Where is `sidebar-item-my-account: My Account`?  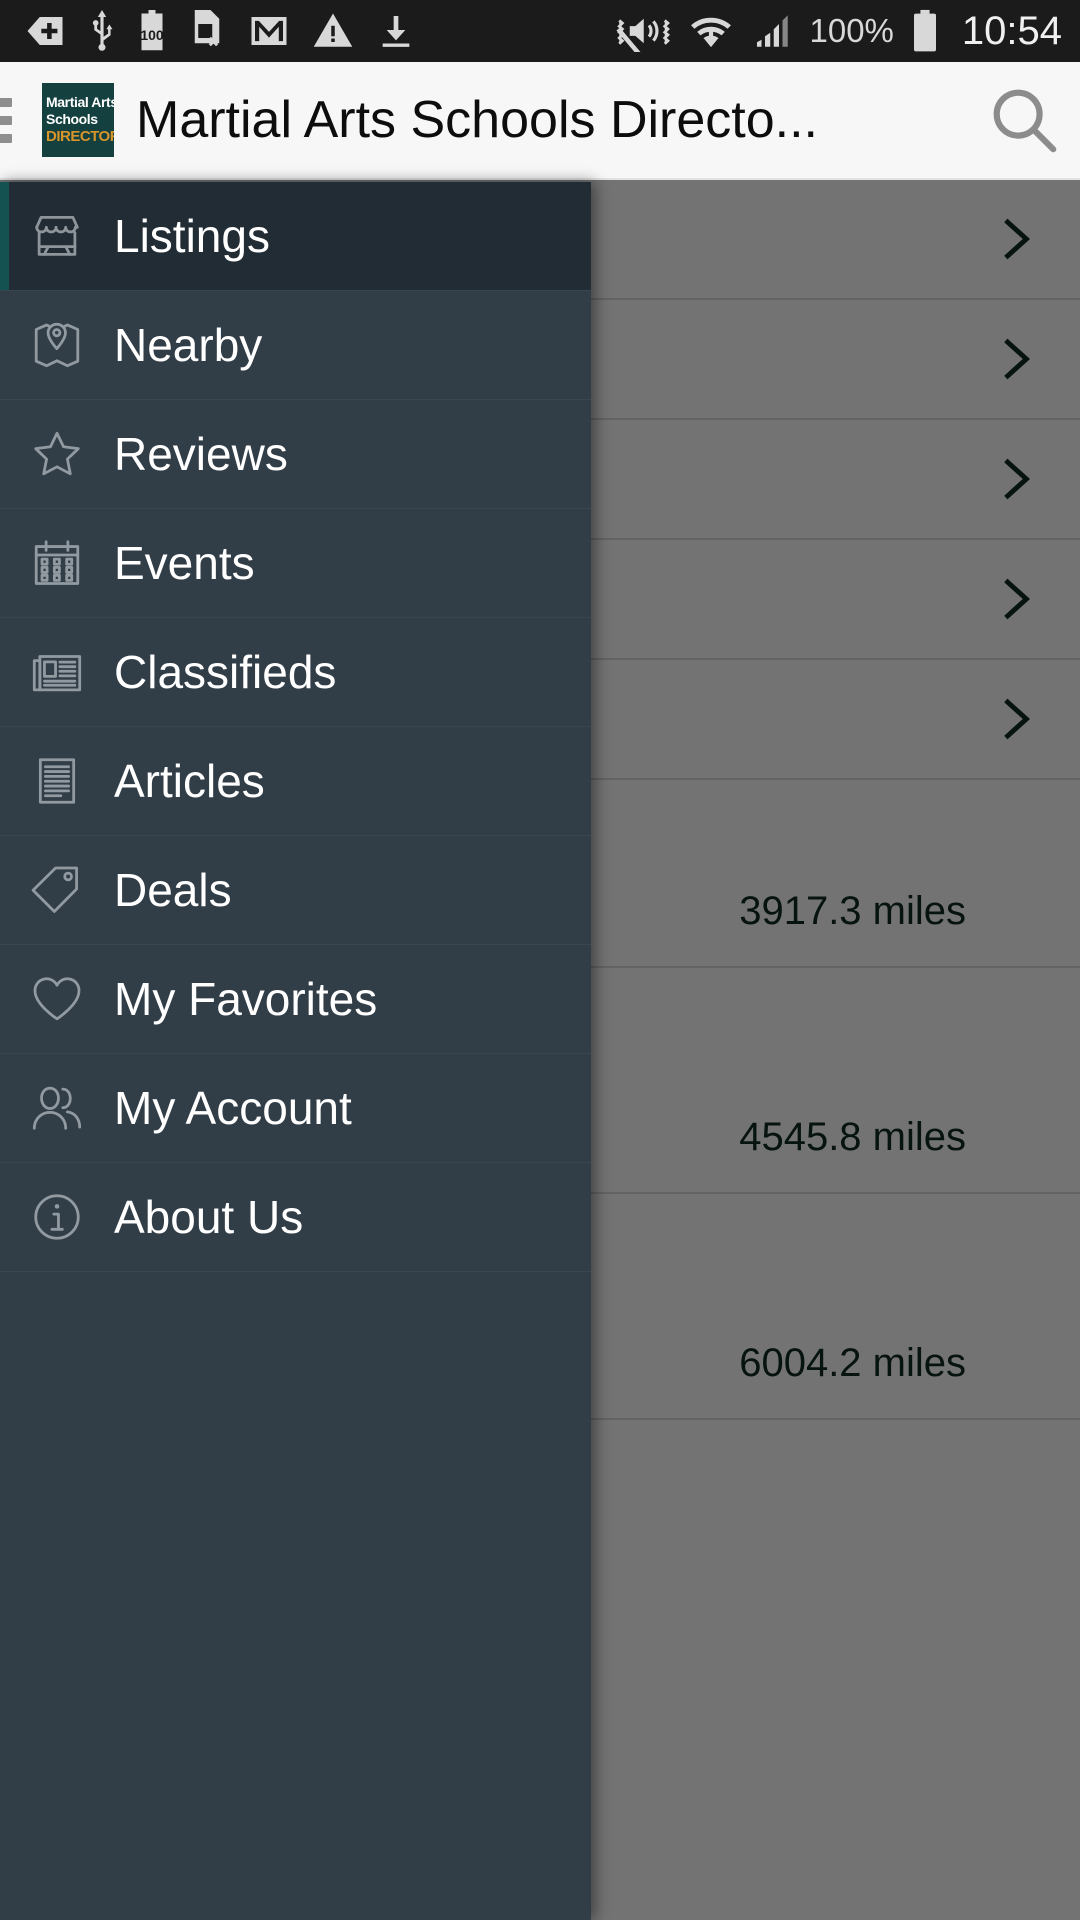
sidebar-item-my-account: My Account is located at coordinates (295, 1108).